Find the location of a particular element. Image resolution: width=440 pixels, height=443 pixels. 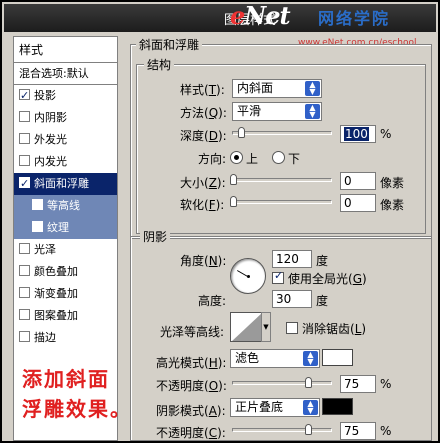

direction-down-radio is located at coordinates (278, 157).